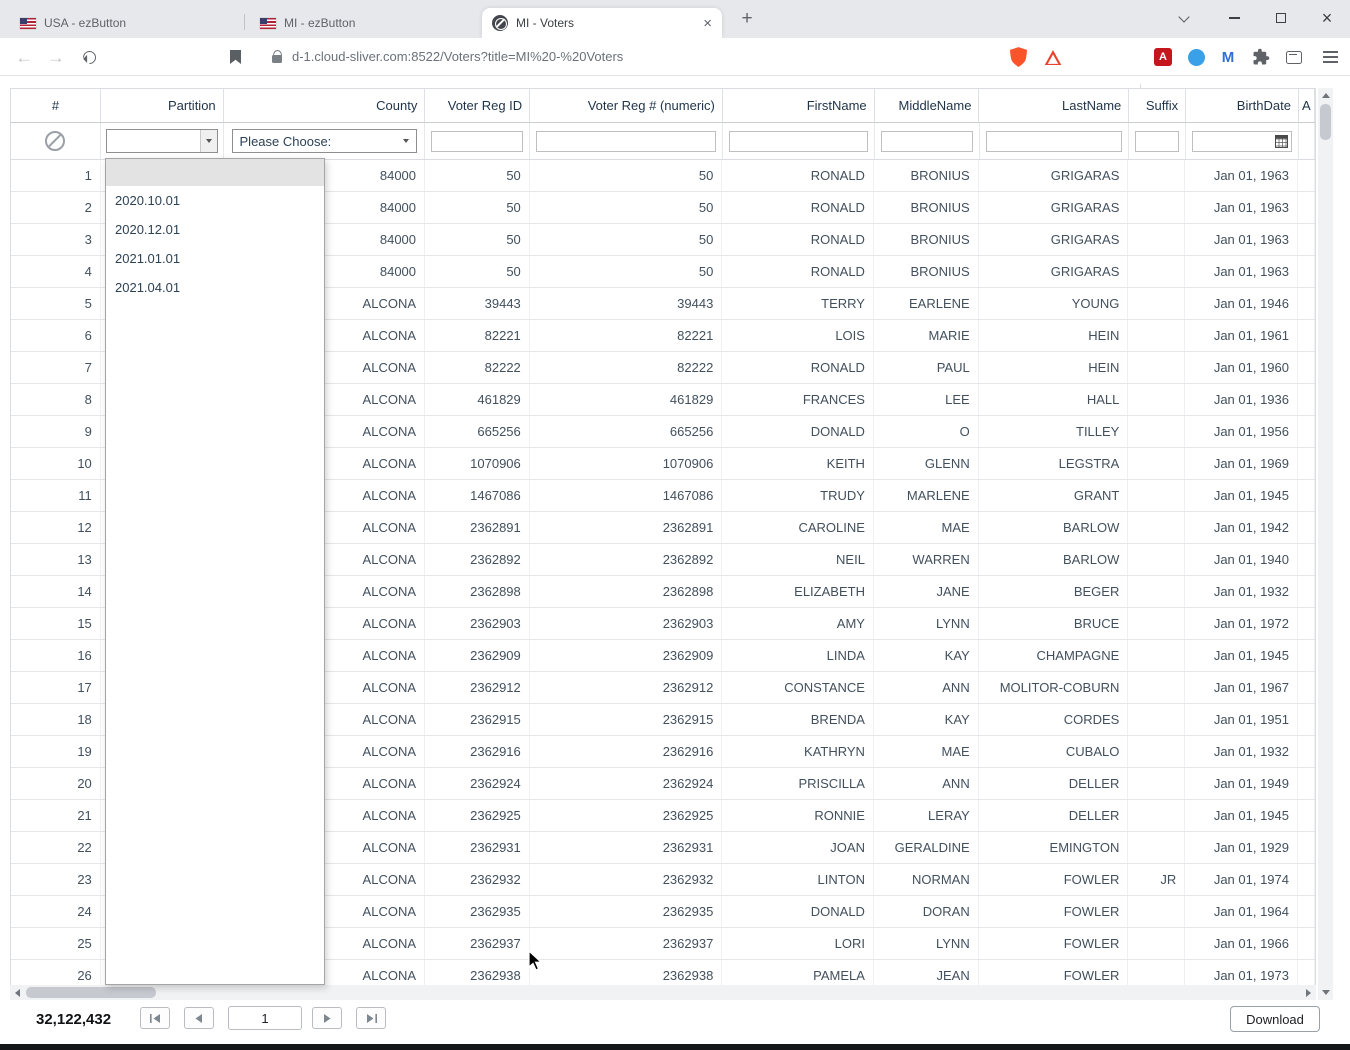  What do you see at coordinates (477, 141) in the screenshot?
I see `voter-reg-id-filter-input` at bounding box center [477, 141].